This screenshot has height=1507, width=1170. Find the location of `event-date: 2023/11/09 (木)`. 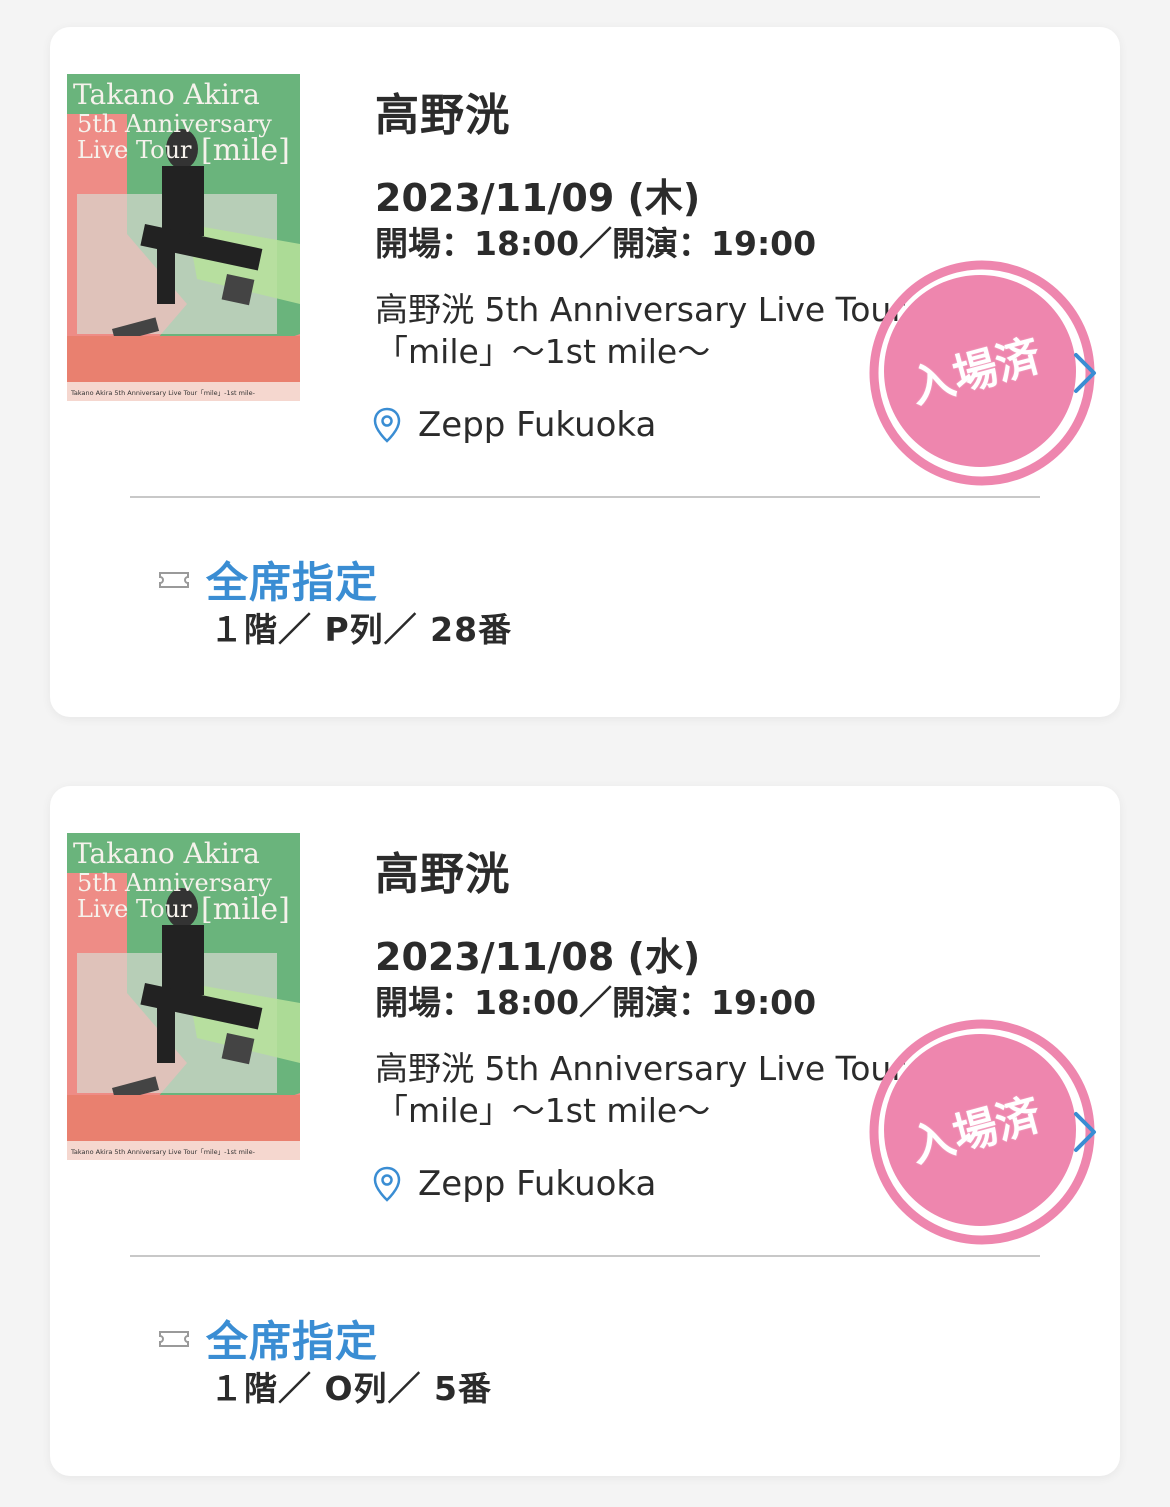

event-date: 2023/11/09 (木) is located at coordinates (538, 198).